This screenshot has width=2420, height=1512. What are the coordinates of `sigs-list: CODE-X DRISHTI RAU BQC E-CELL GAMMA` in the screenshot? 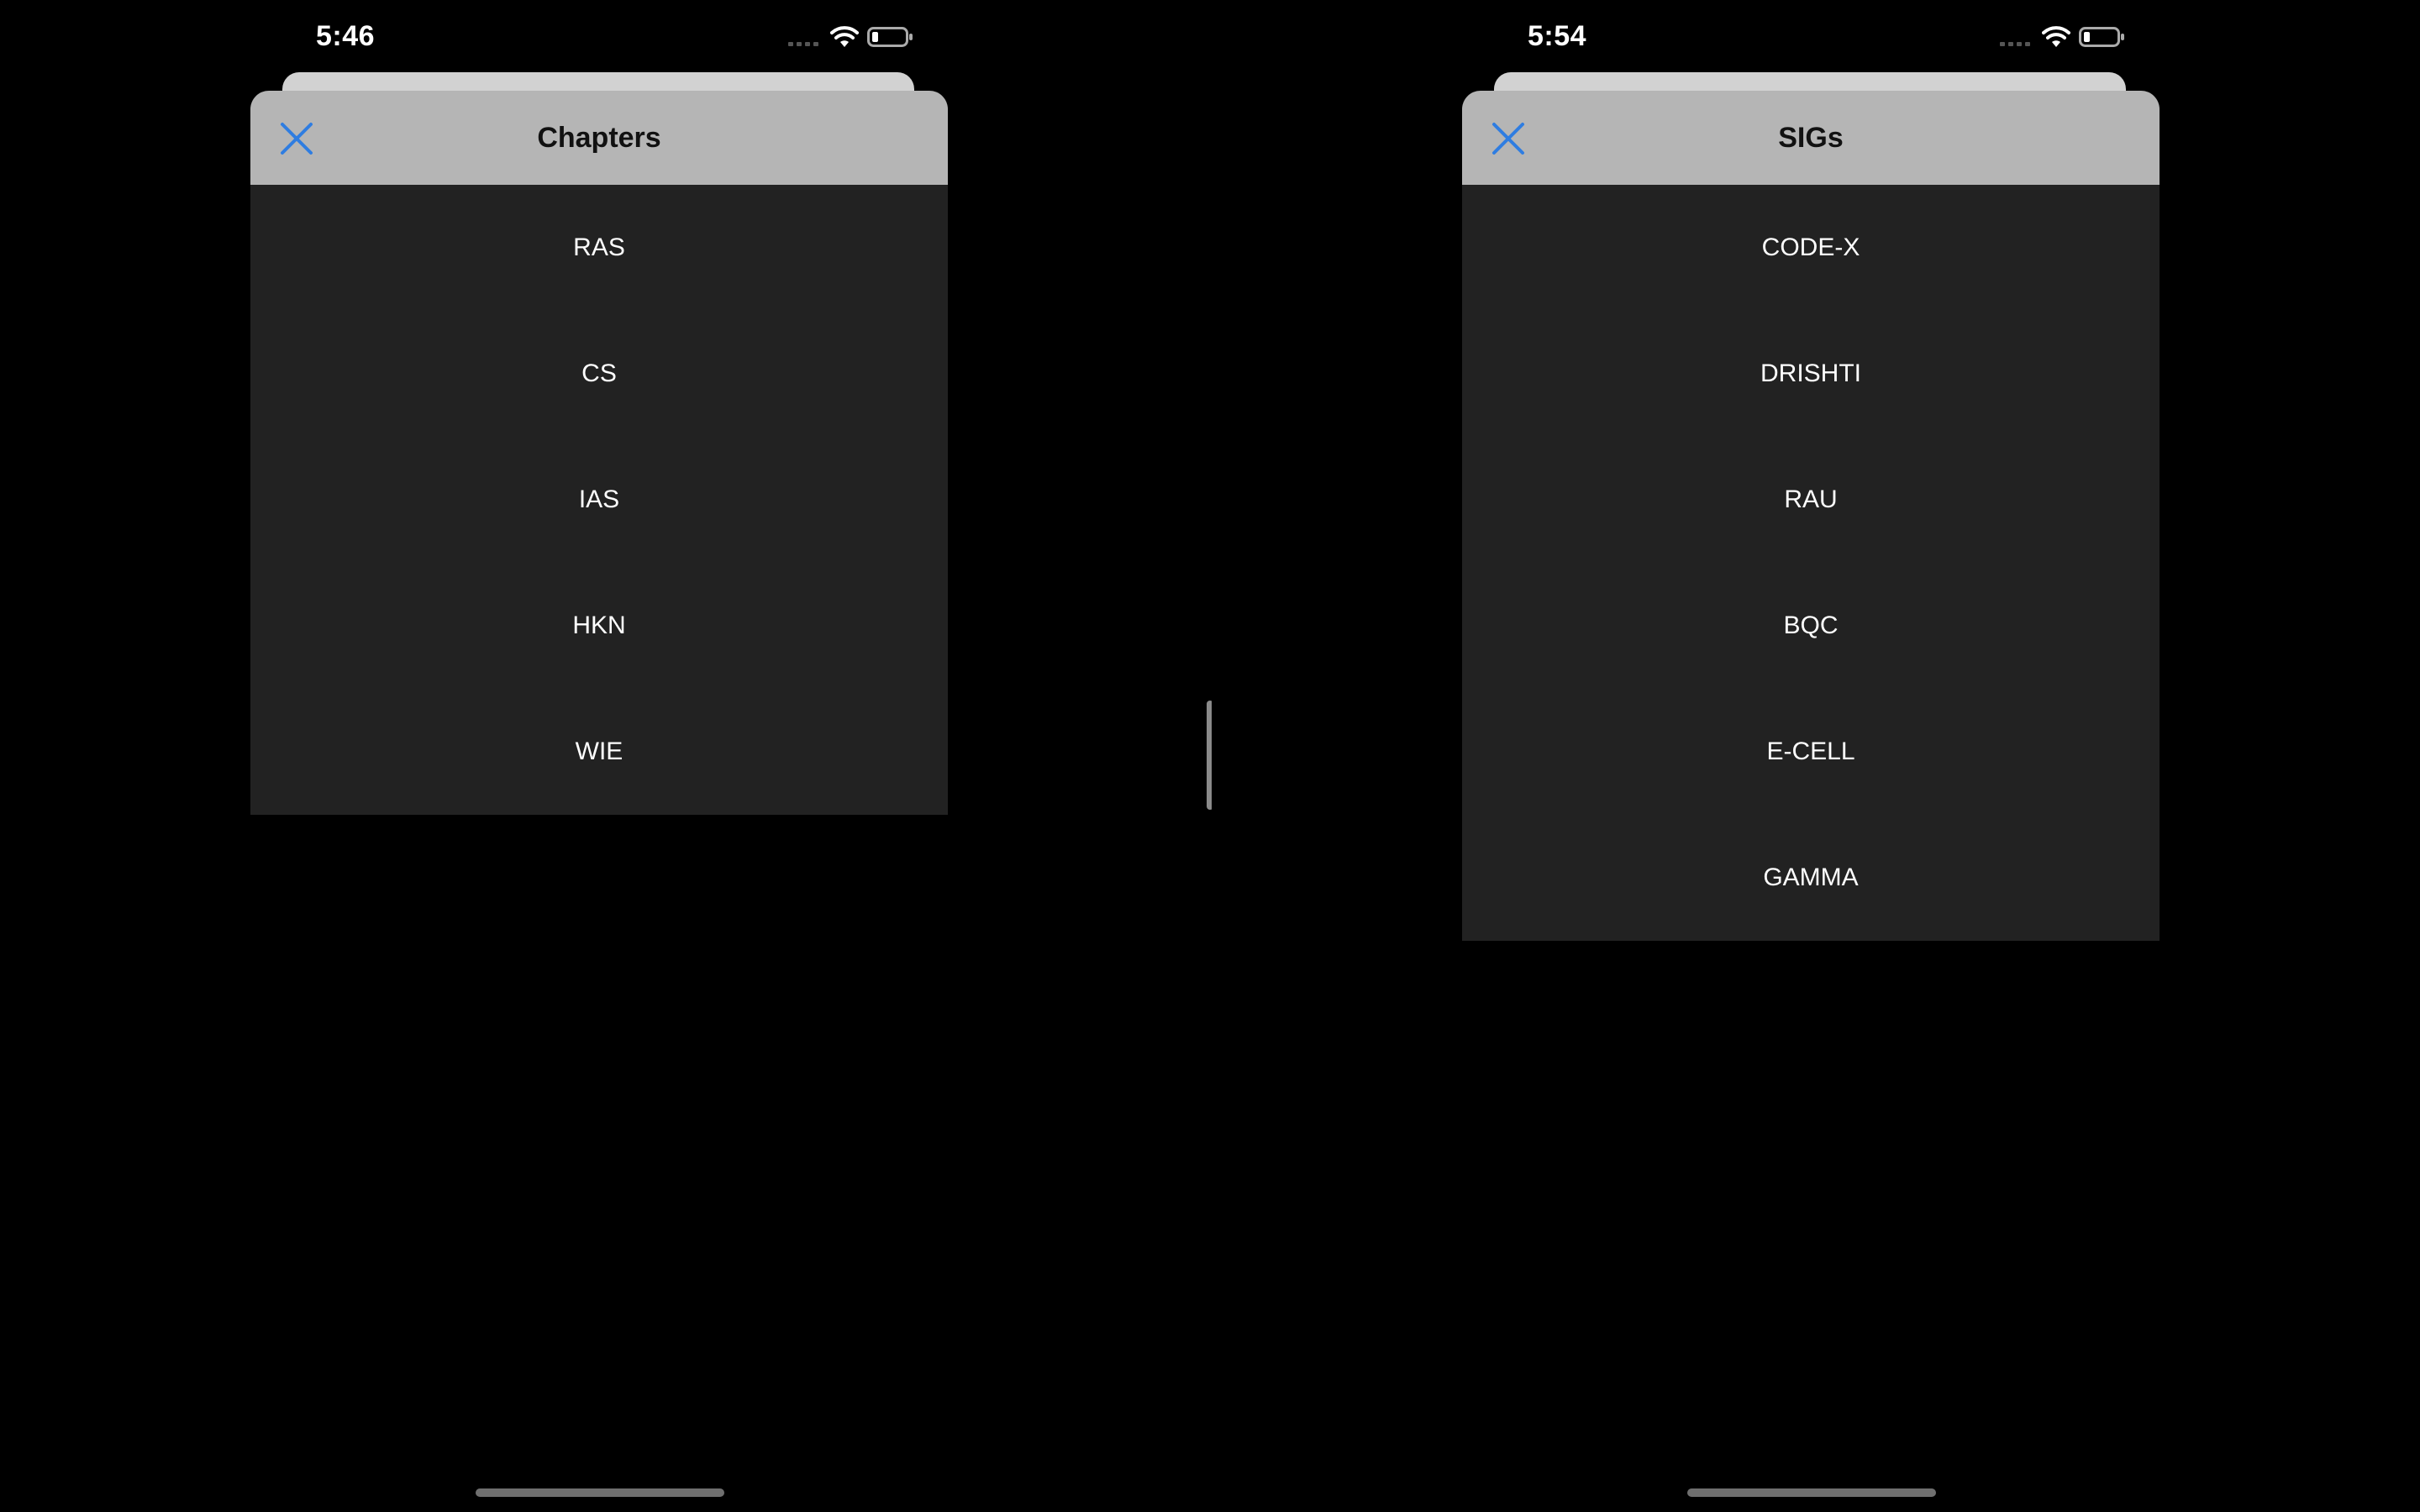 It's located at (1811, 563).